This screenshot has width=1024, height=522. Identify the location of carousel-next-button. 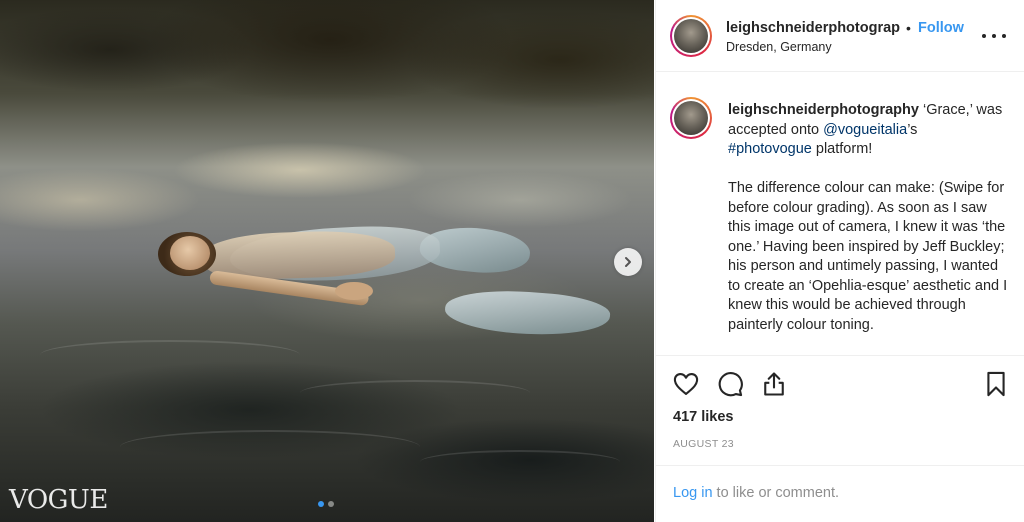
(628, 262).